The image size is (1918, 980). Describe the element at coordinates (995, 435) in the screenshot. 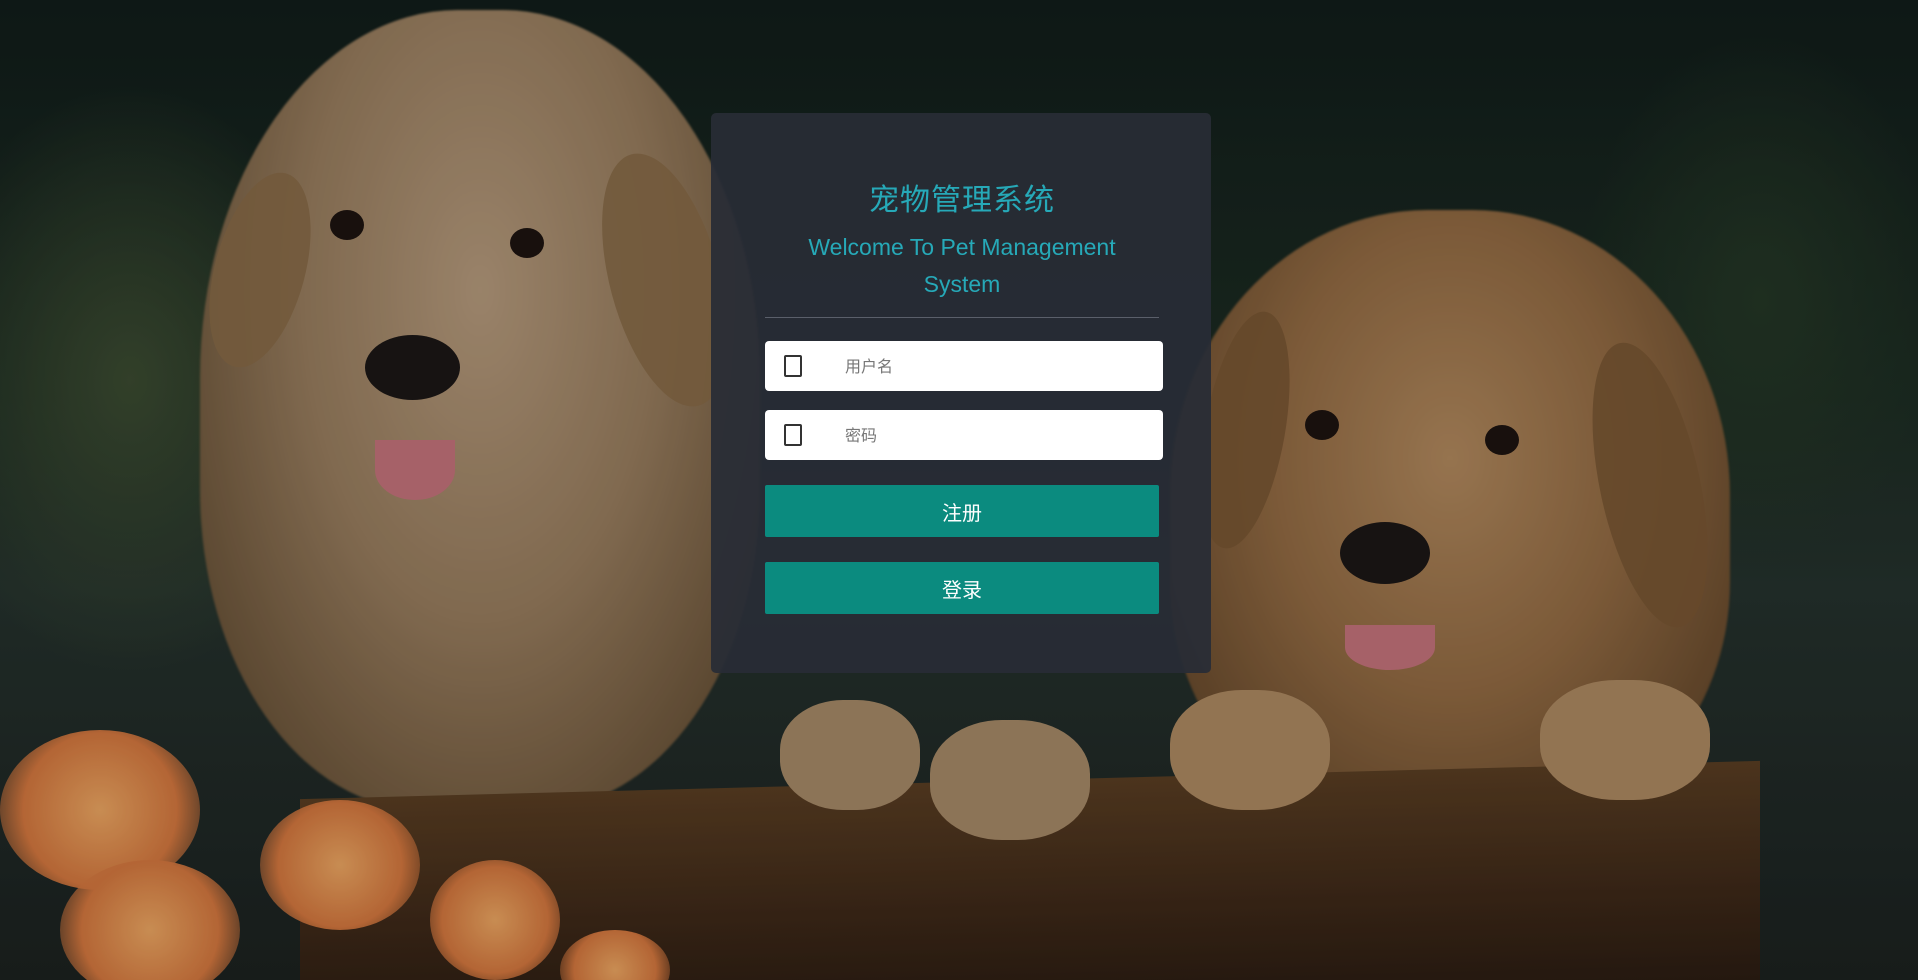

I see `password-input` at that location.